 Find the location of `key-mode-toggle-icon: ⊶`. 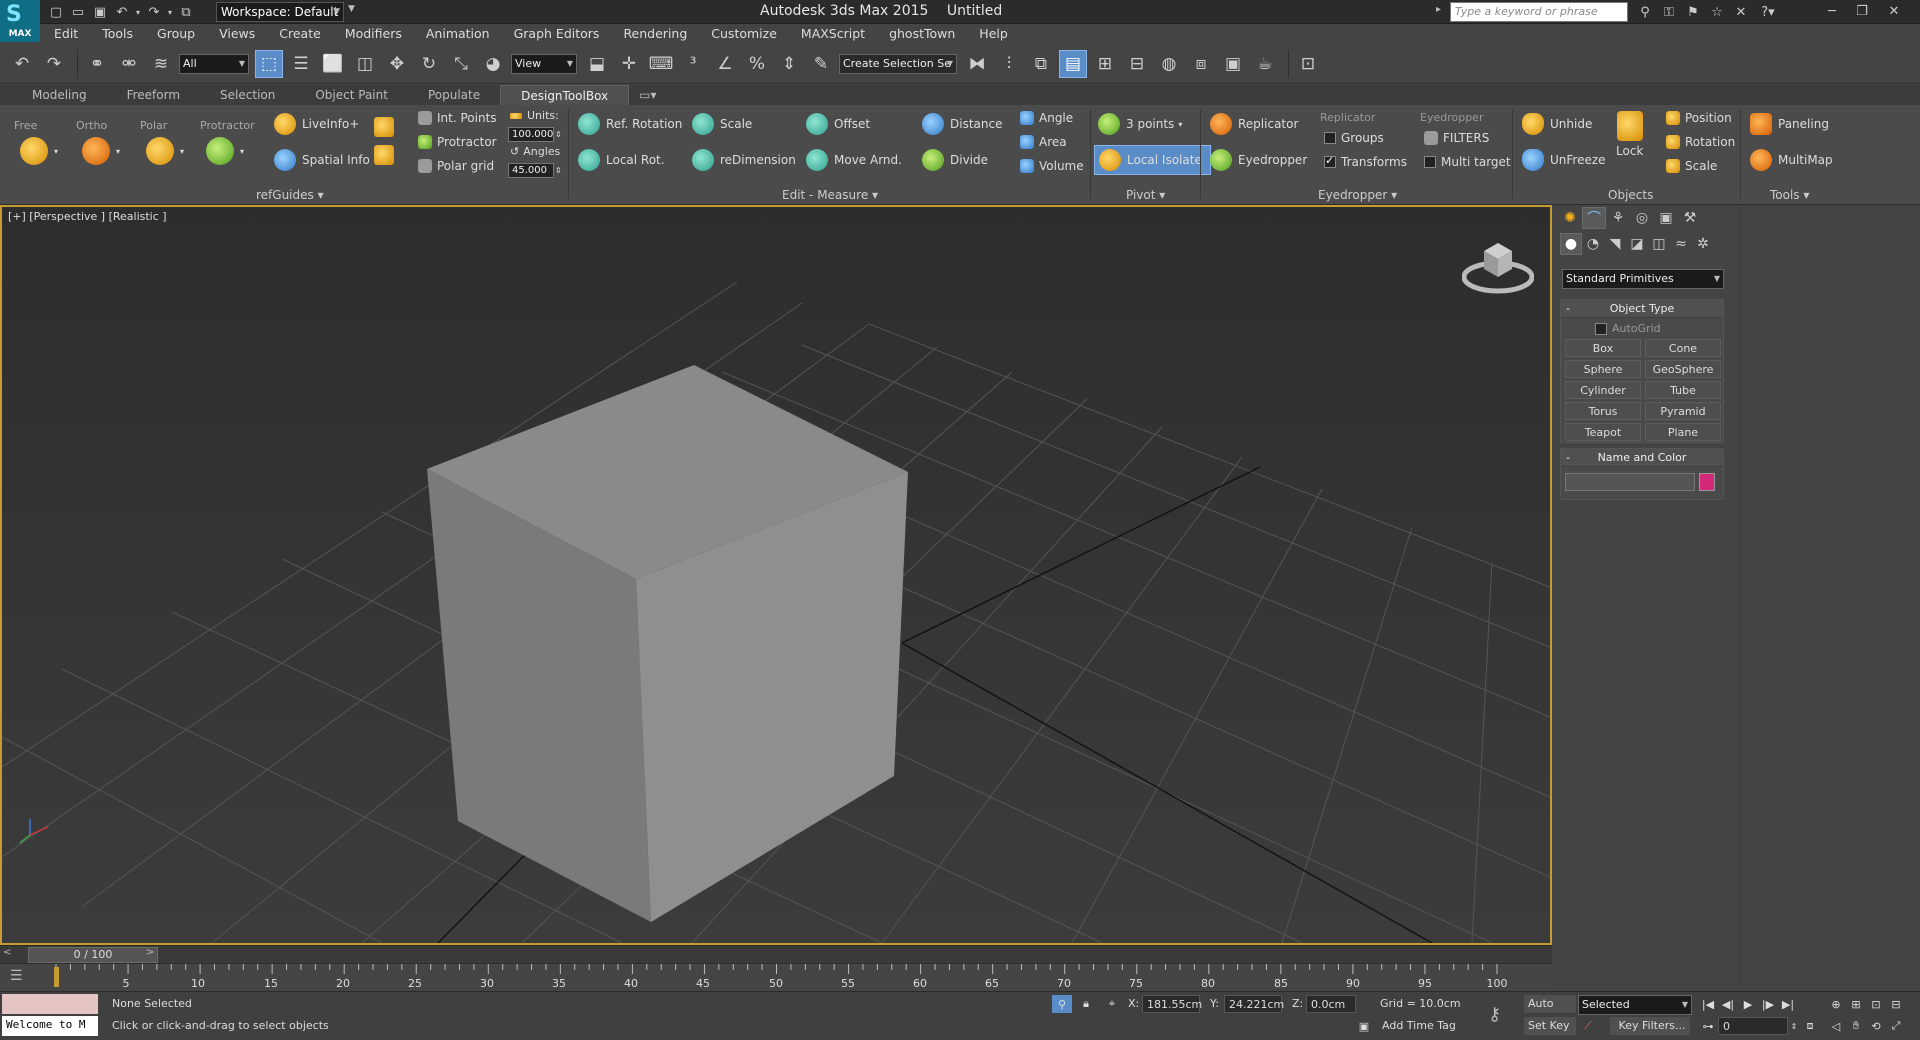

key-mode-toggle-icon: ⊶ is located at coordinates (1708, 1026).